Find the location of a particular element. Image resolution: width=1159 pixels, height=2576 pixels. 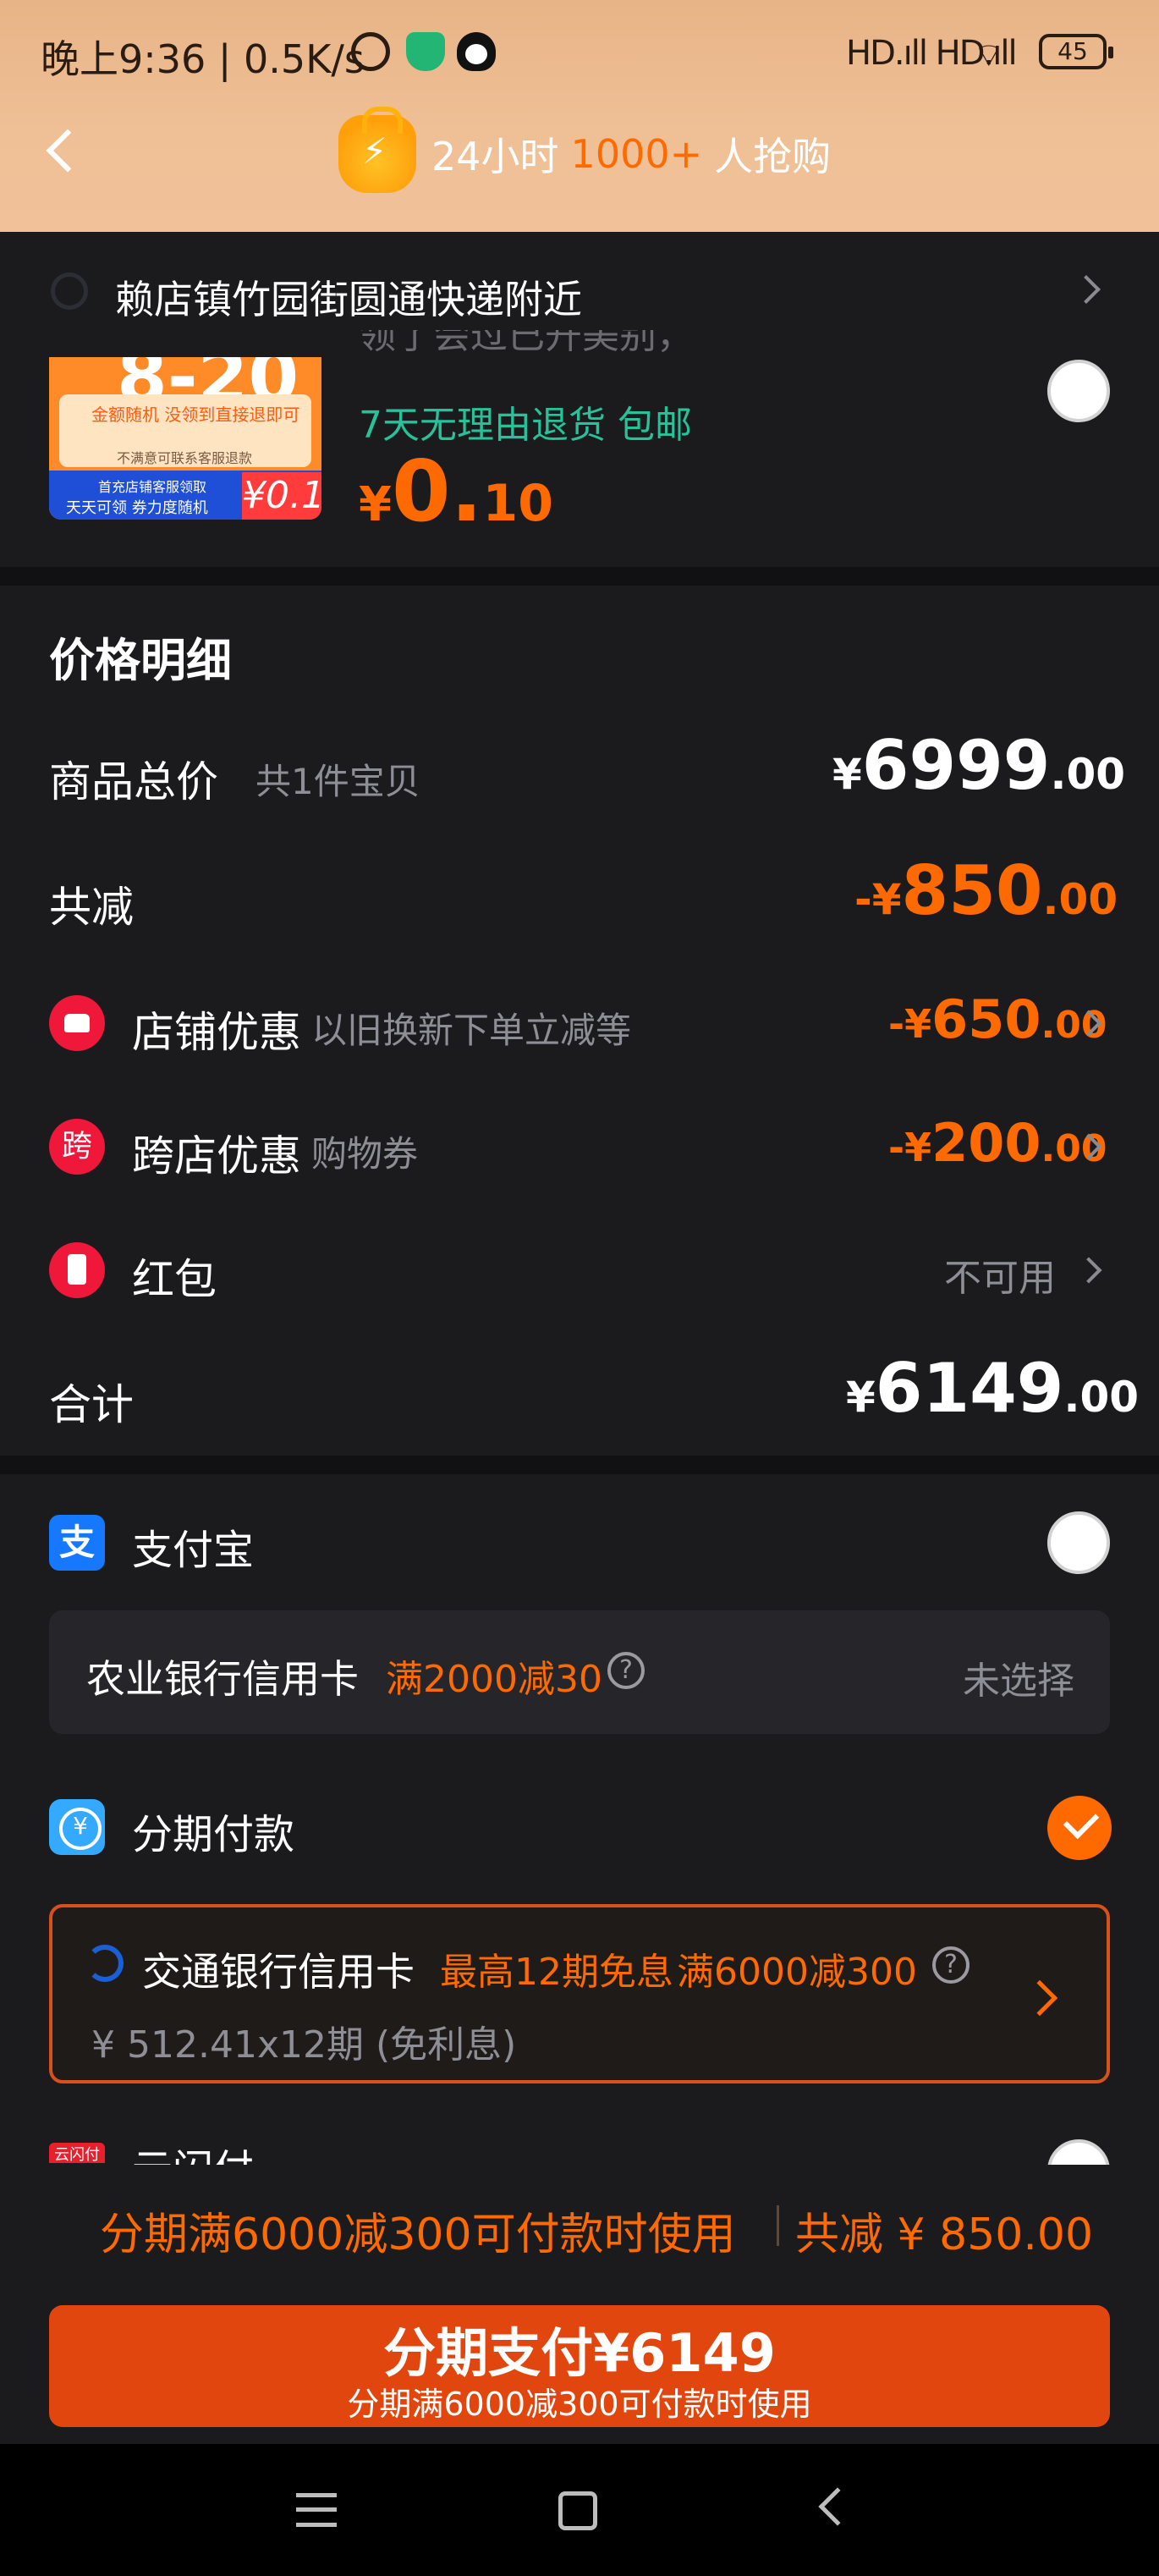

plan-promo-discount: 满6000减300 is located at coordinates (797, 1973).